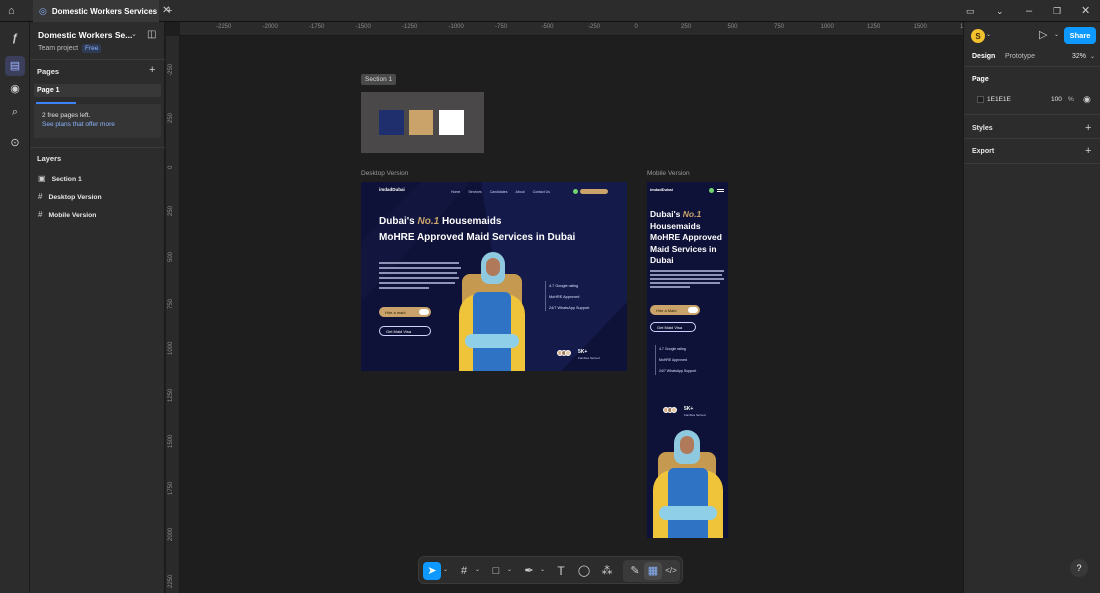  What do you see at coordinates (67, 215) in the screenshot?
I see `layer-item-mobile-version: # Mobile Version` at bounding box center [67, 215].